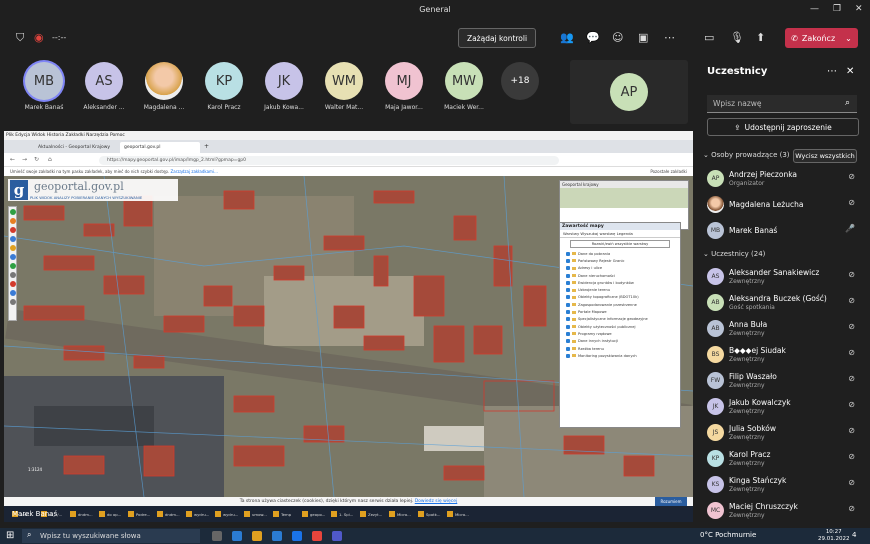 The height and width of the screenshot is (544, 870). Describe the element at coordinates (783, 127) in the screenshot. I see `share-invite-button: ⇪ Udostępnij zaproszenie` at that location.